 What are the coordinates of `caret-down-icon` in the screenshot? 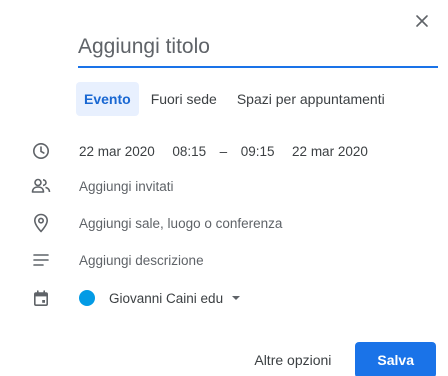 It's located at (236, 298).